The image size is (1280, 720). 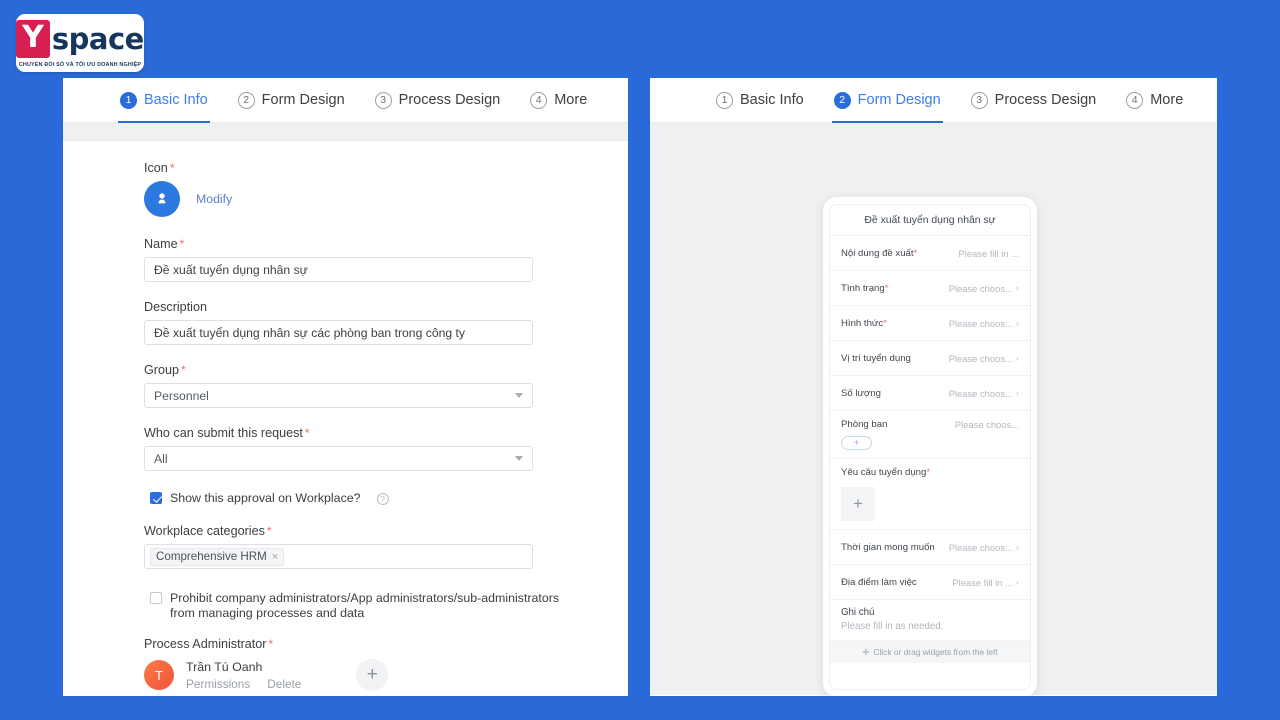 I want to click on toolbar-strip, so click(x=345, y=132).